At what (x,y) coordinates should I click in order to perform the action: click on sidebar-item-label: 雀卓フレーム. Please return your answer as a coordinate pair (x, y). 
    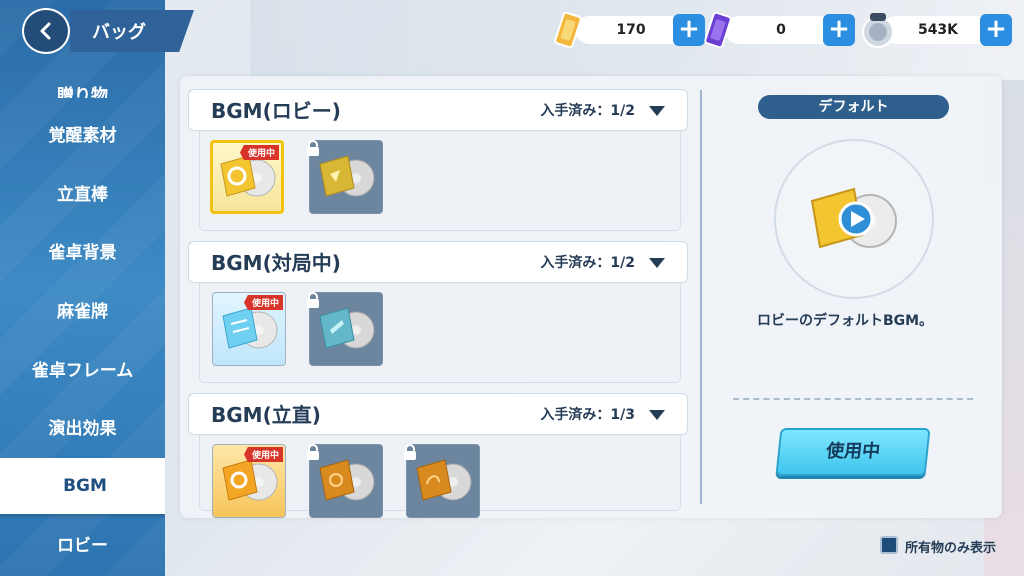
    Looking at the image, I should click on (82, 370).